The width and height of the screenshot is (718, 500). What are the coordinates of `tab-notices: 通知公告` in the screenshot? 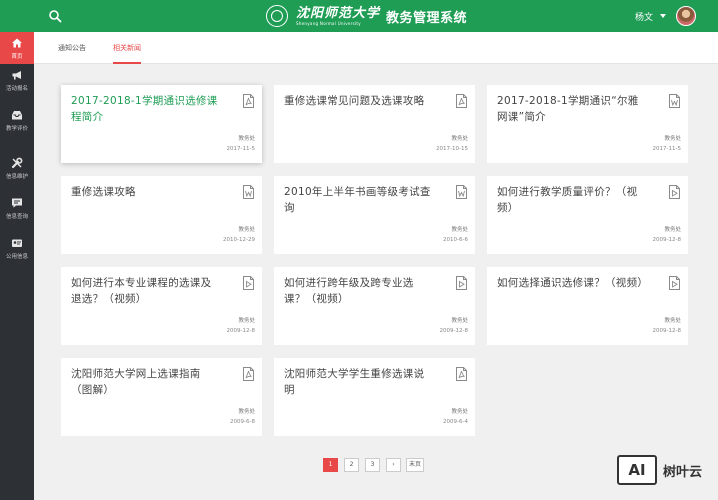 It's located at (72, 48).